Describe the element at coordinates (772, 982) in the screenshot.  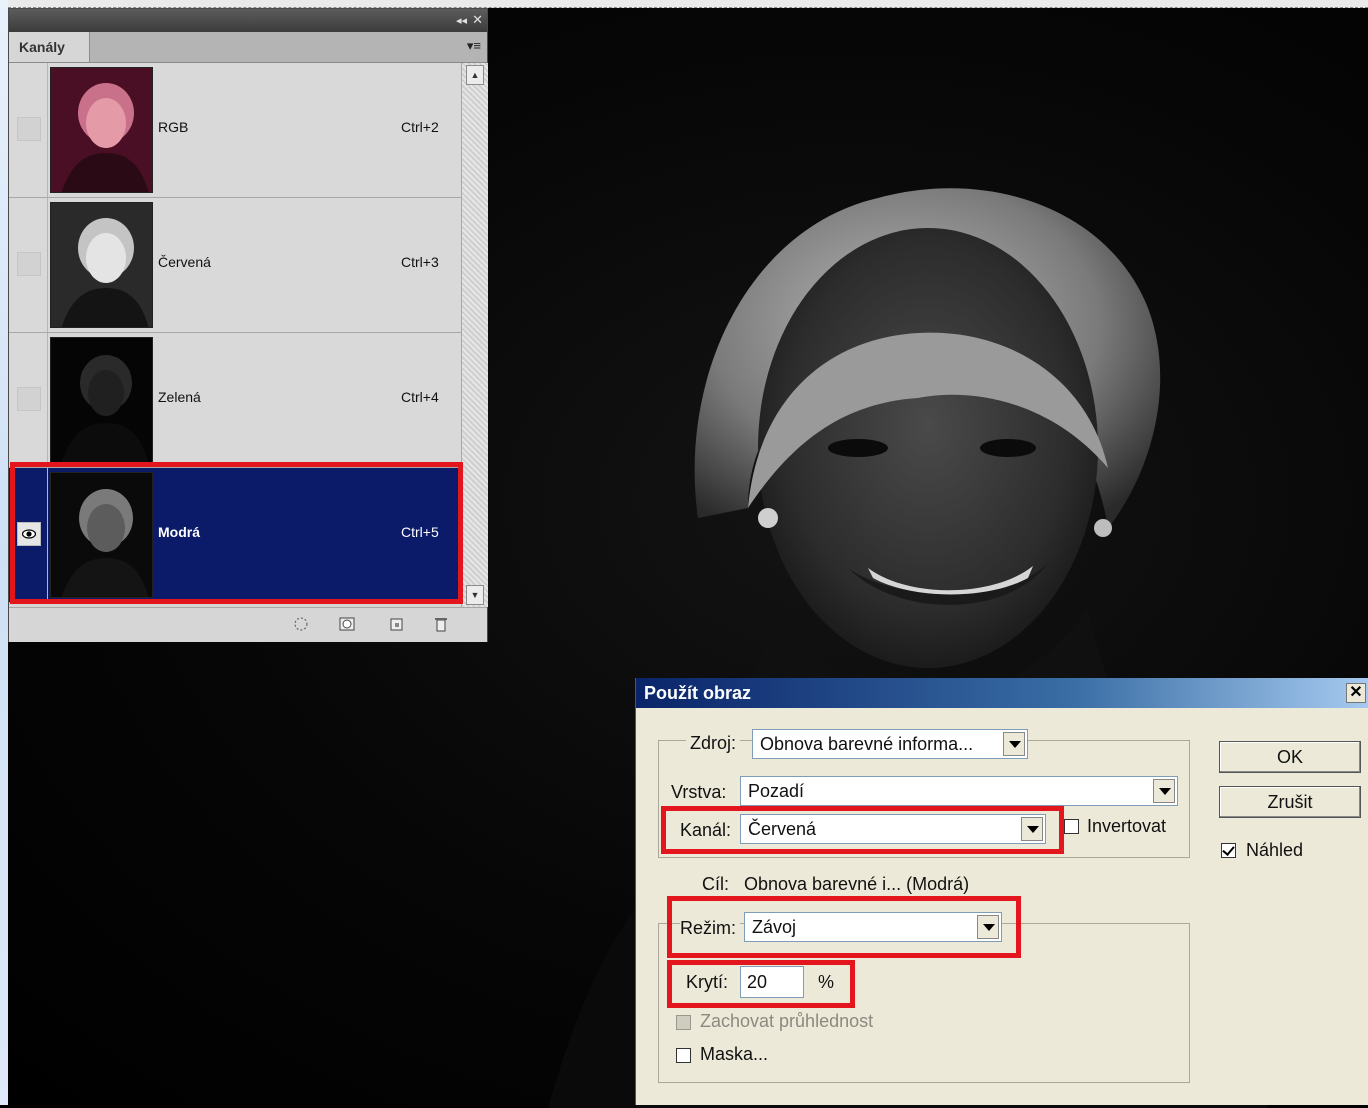
I see `opacity-input: 20` at that location.